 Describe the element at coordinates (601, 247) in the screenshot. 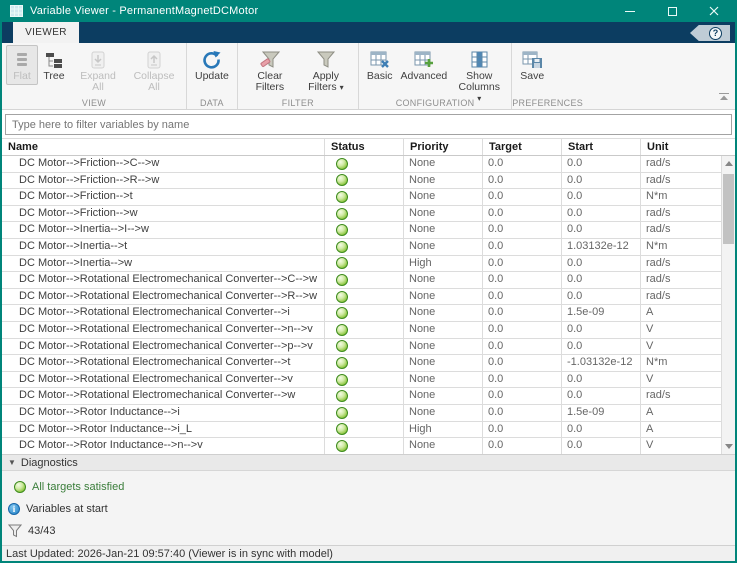

I see `start-cell: 1.03132e-12` at that location.